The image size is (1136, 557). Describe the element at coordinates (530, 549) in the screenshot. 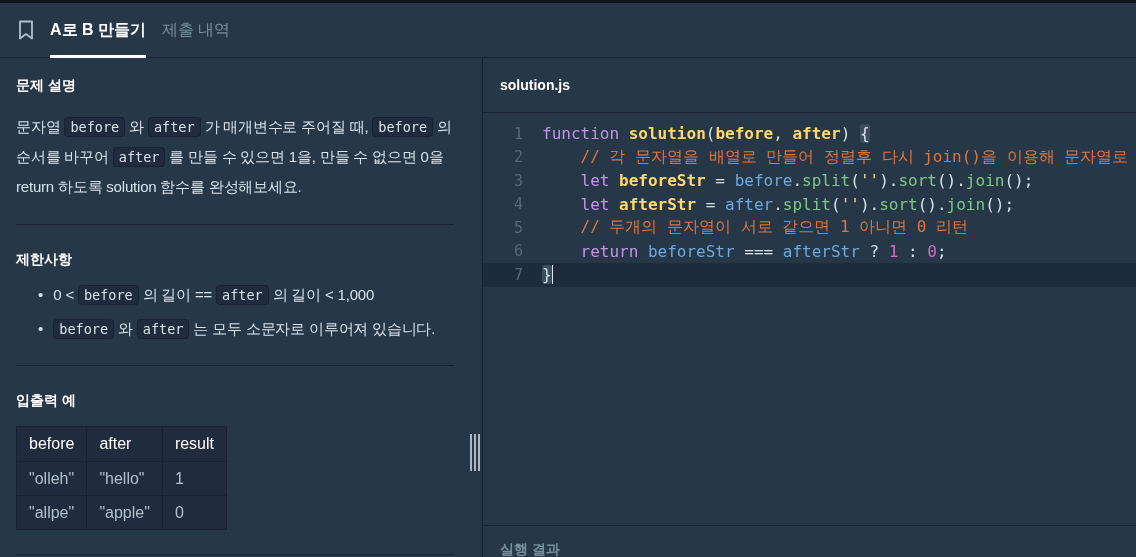

I see `section-title: 실행 결과` at that location.